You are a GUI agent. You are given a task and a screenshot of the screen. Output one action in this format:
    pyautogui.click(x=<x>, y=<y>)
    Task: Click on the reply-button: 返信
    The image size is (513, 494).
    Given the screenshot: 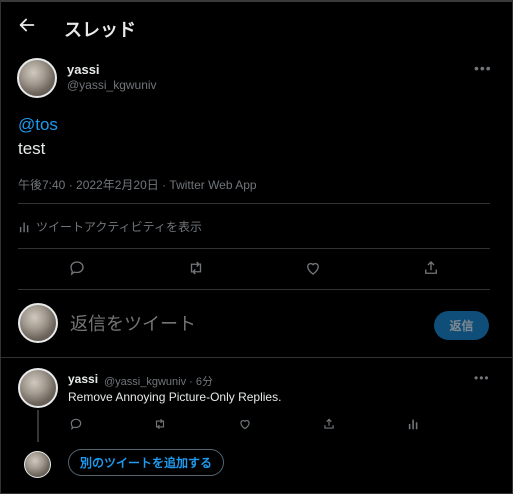 What is the action you would take?
    pyautogui.click(x=461, y=325)
    